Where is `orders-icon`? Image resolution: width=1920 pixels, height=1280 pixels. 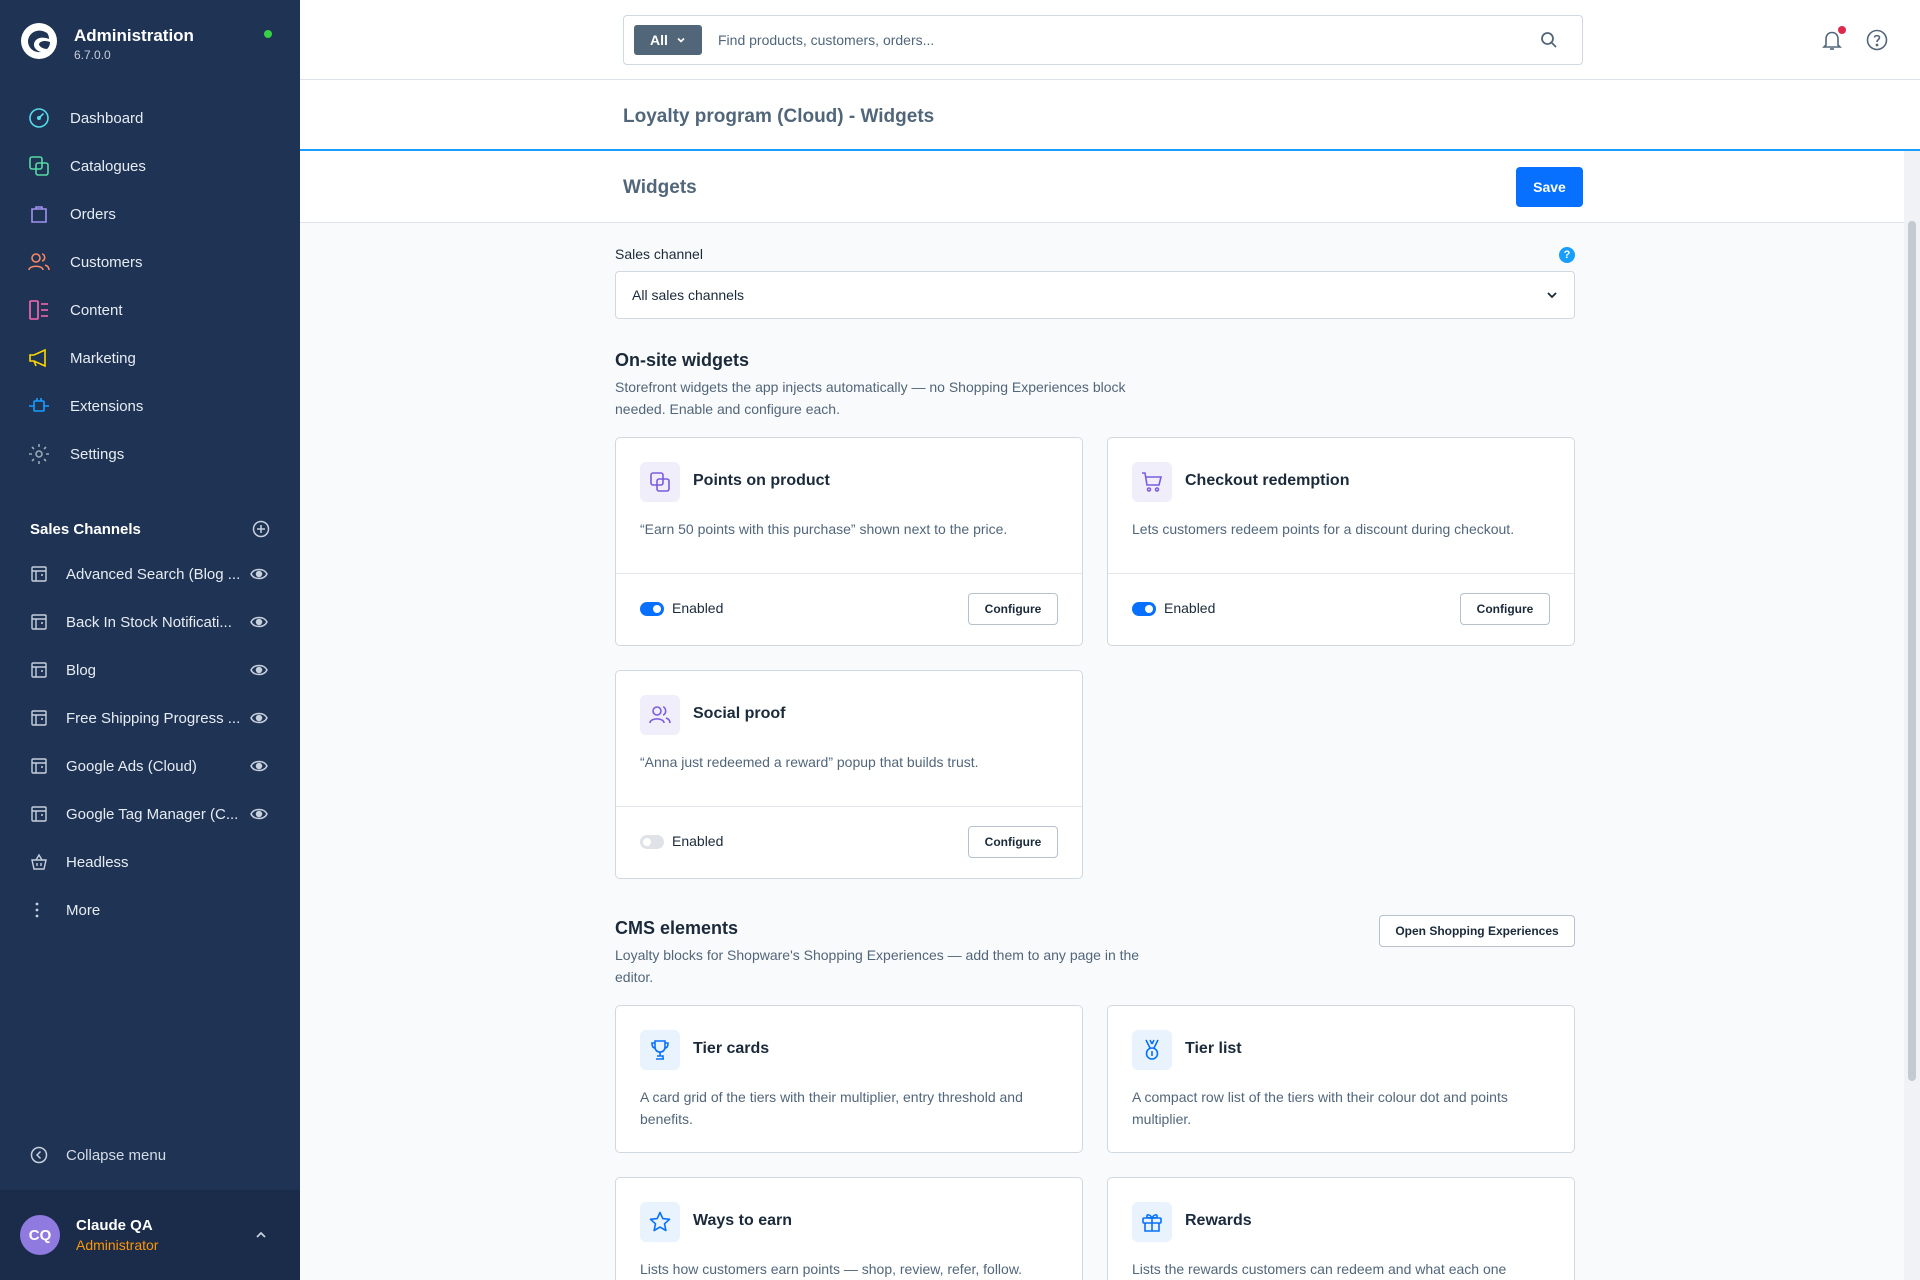 orders-icon is located at coordinates (39, 214).